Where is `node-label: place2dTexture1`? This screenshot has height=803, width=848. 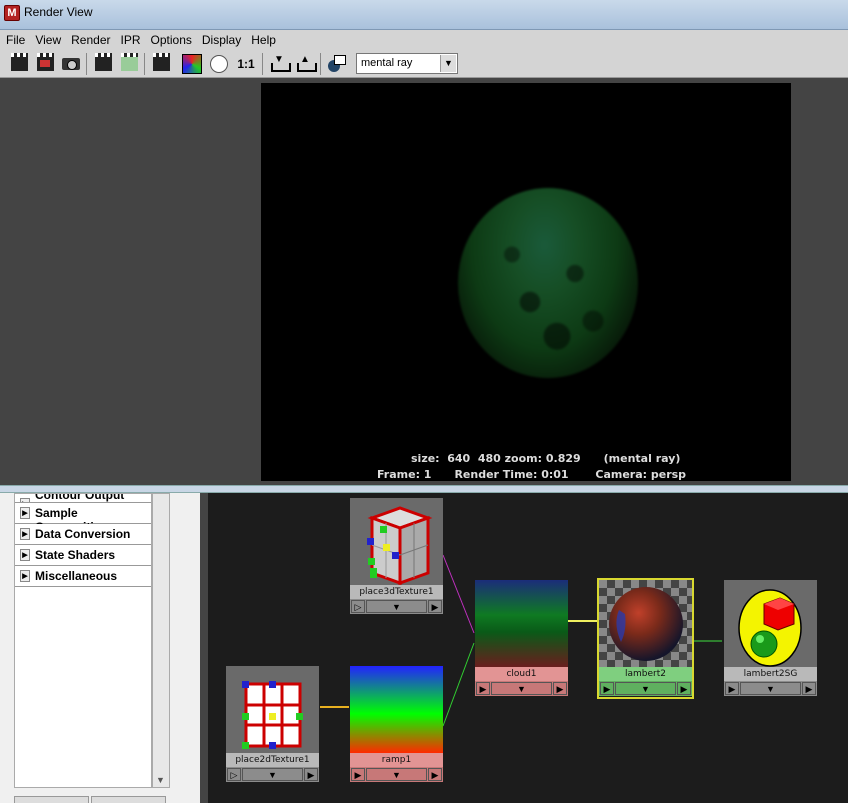 node-label: place2dTexture1 is located at coordinates (272, 760).